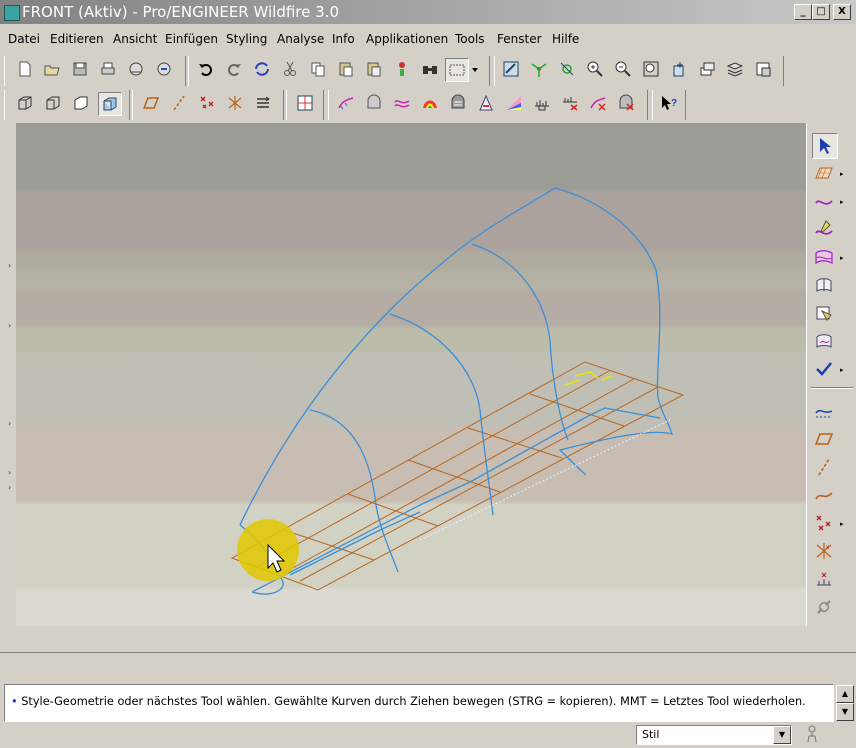 This screenshot has height=748, width=856. I want to click on menu-einfuegen: Einfügen, so click(191, 39).